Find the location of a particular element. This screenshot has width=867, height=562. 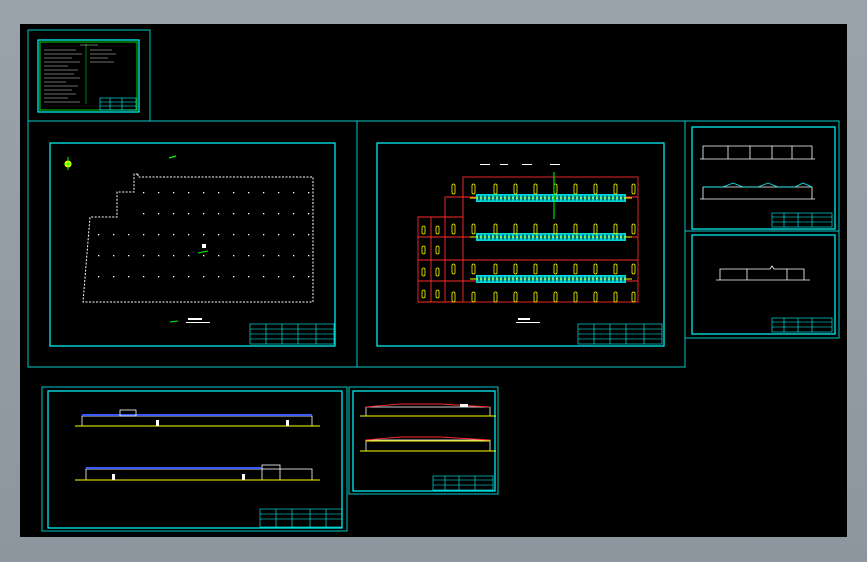

notes-sheet is located at coordinates (88, 76).